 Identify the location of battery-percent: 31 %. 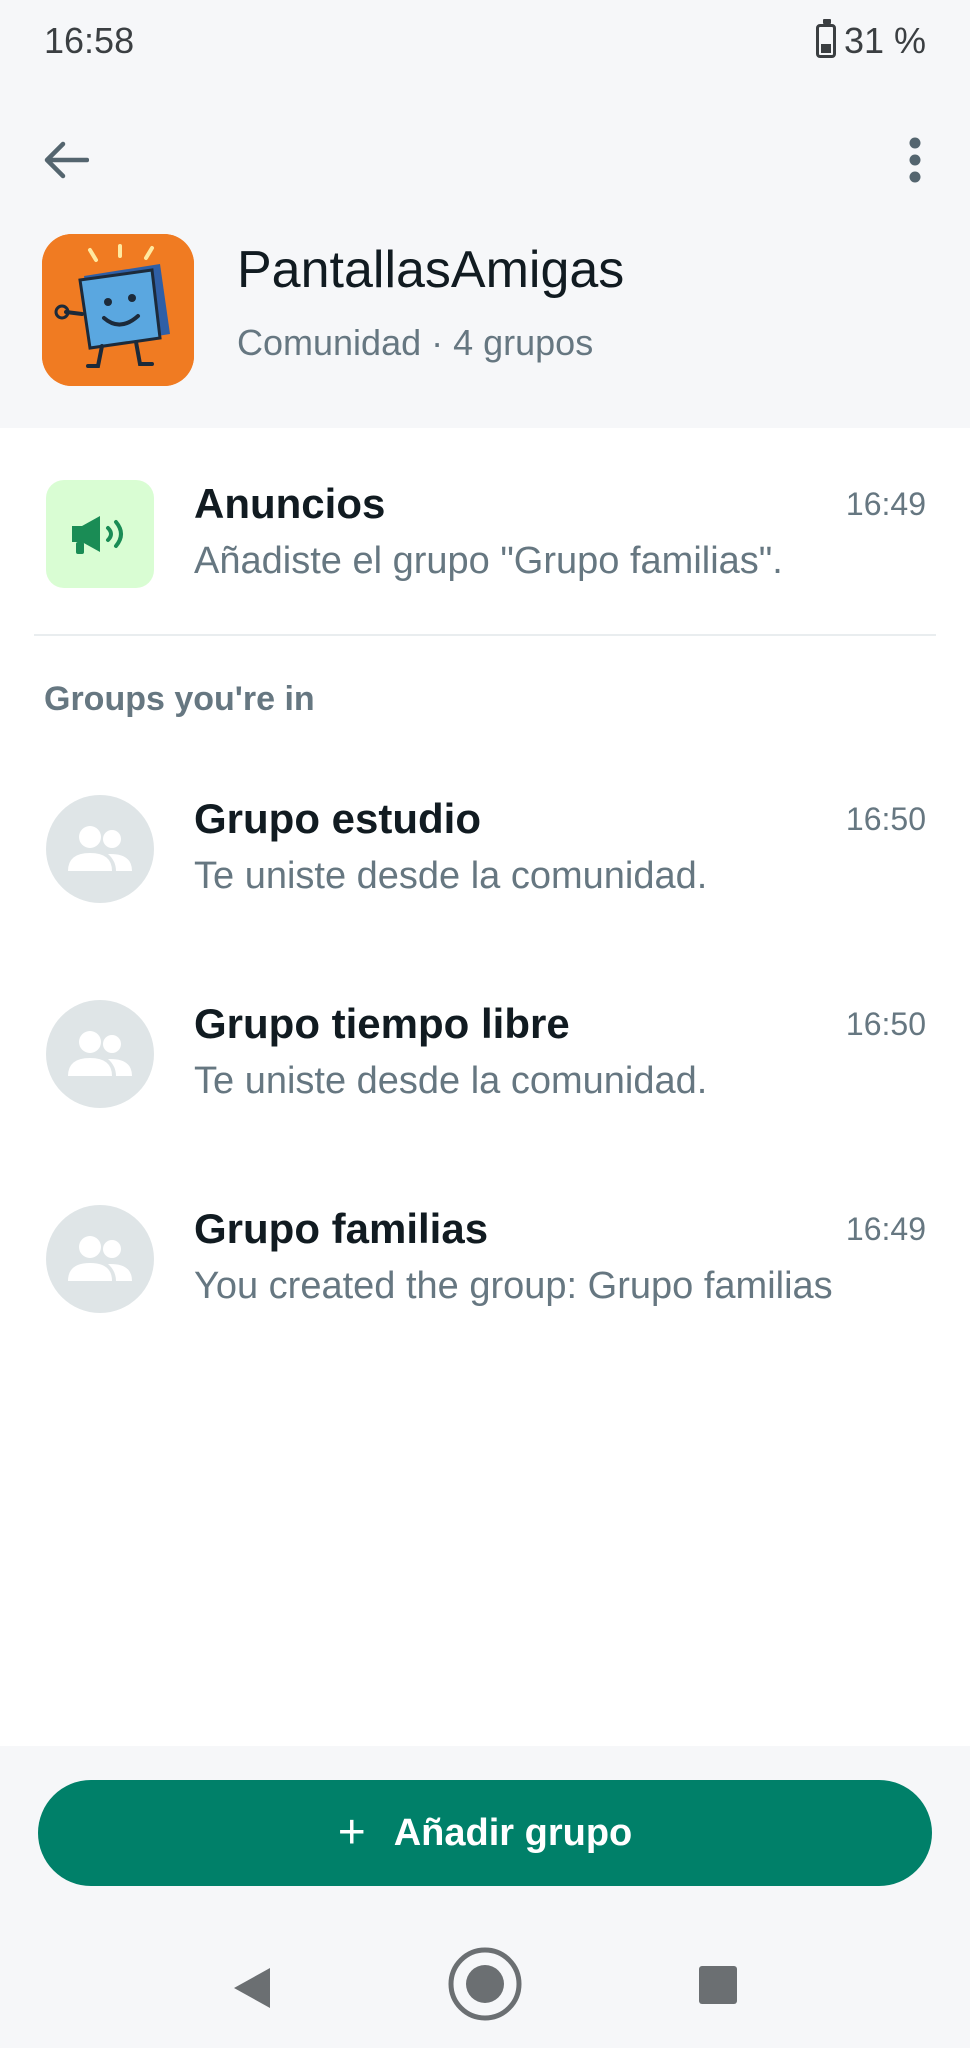
(884, 40).